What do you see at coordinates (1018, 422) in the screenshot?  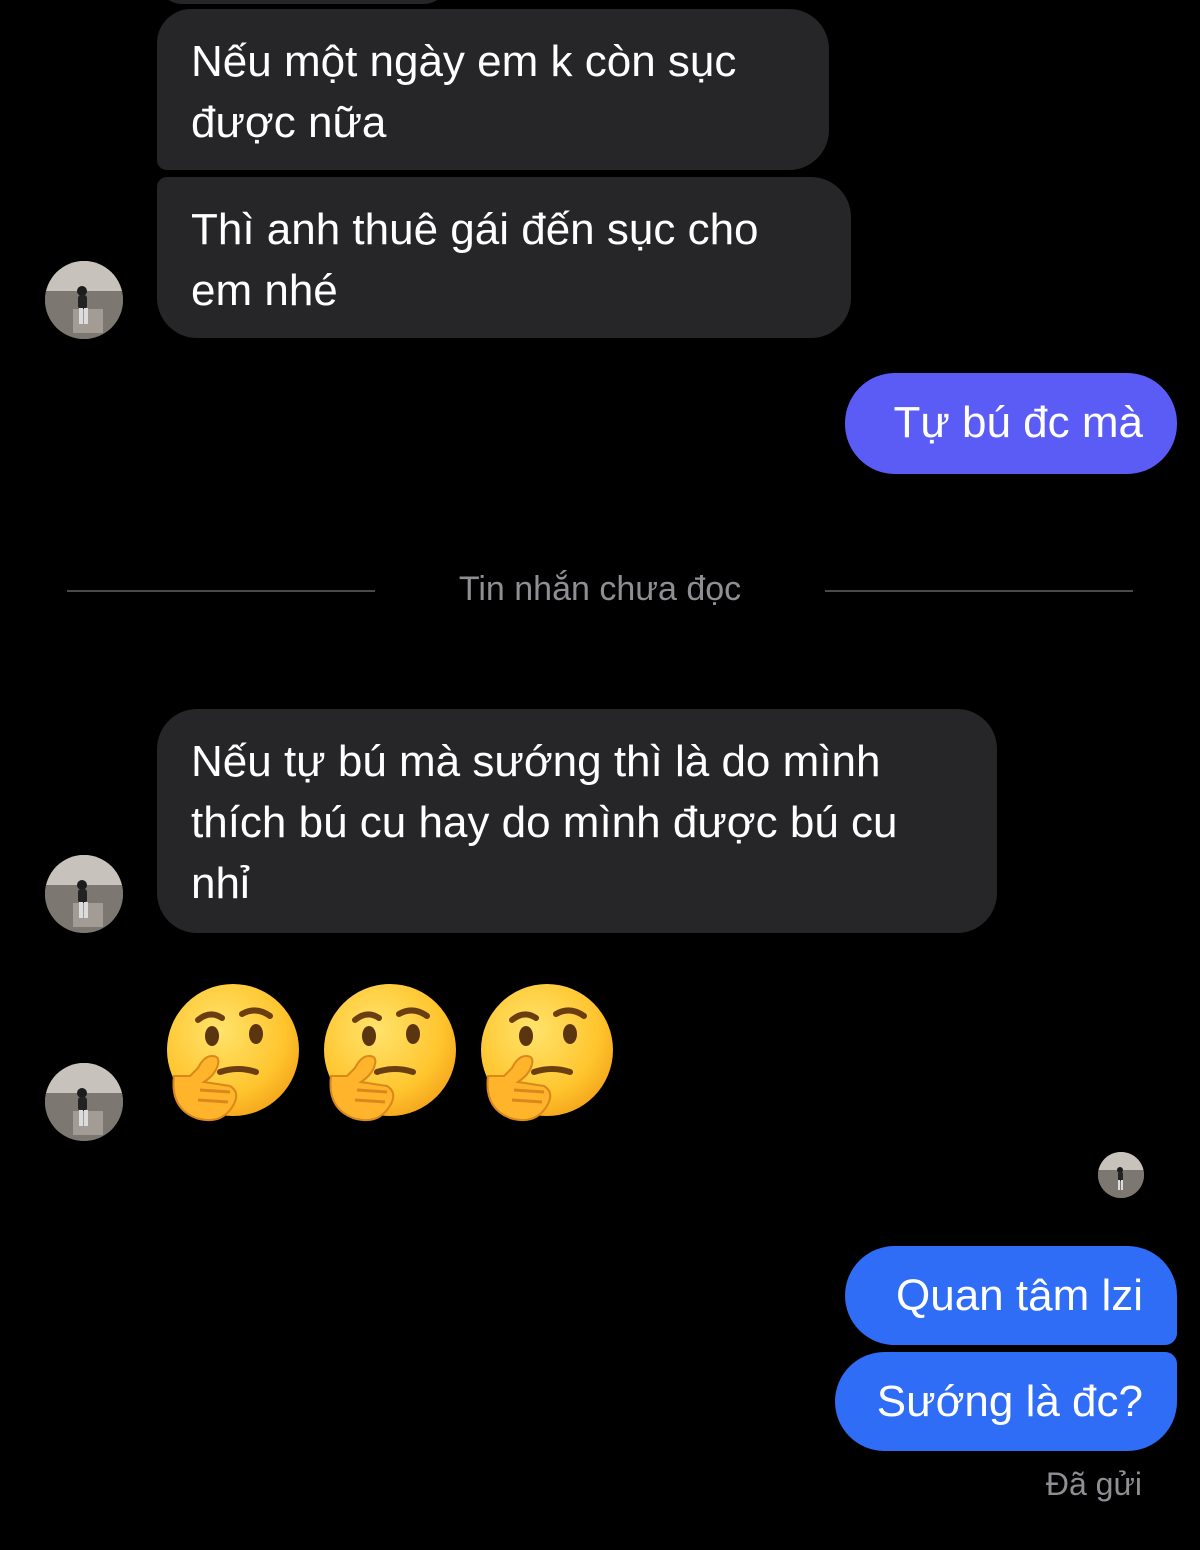 I see `message-text: Tự bú đc mà` at bounding box center [1018, 422].